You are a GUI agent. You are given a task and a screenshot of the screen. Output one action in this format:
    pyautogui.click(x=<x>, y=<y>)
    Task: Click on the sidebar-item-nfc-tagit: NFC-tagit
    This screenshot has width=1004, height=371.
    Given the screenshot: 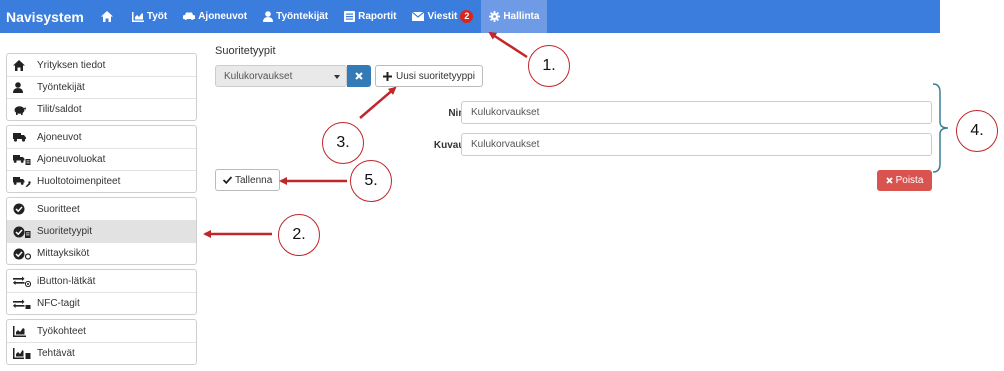 What is the action you would take?
    pyautogui.click(x=101, y=303)
    